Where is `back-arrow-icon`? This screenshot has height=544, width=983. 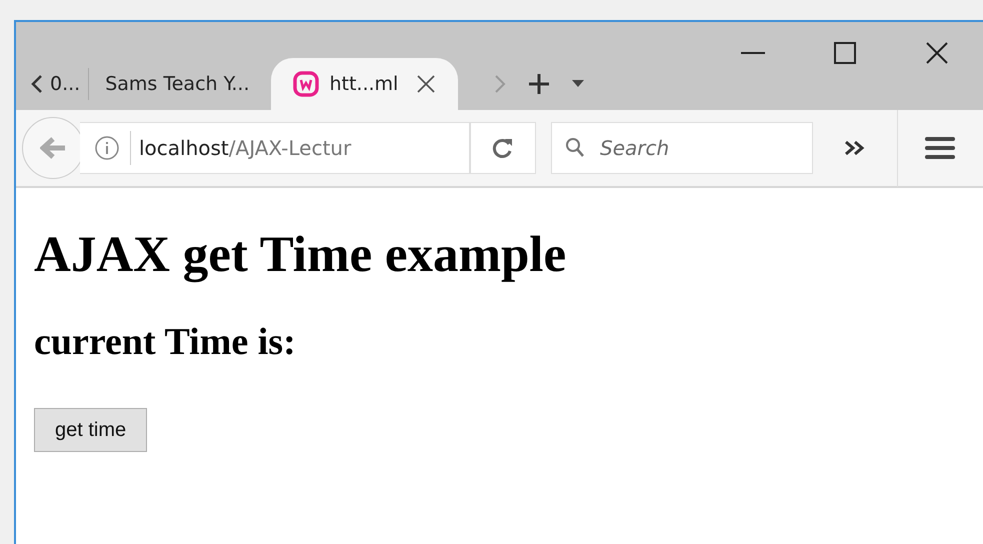
back-arrow-icon is located at coordinates (53, 148).